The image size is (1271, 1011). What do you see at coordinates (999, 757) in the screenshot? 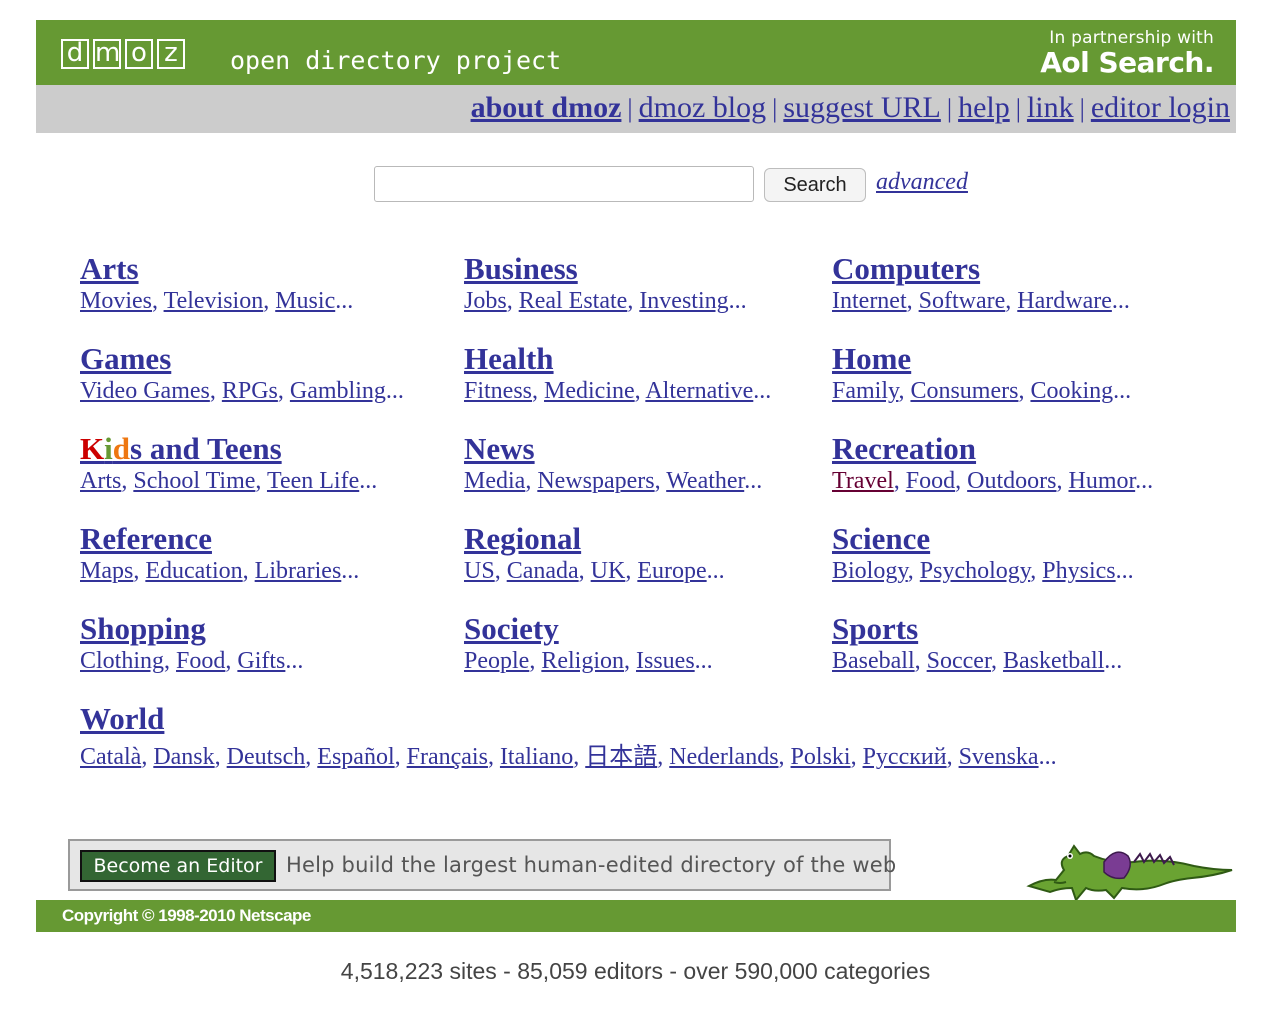
I see `world-language-link: Svenska` at bounding box center [999, 757].